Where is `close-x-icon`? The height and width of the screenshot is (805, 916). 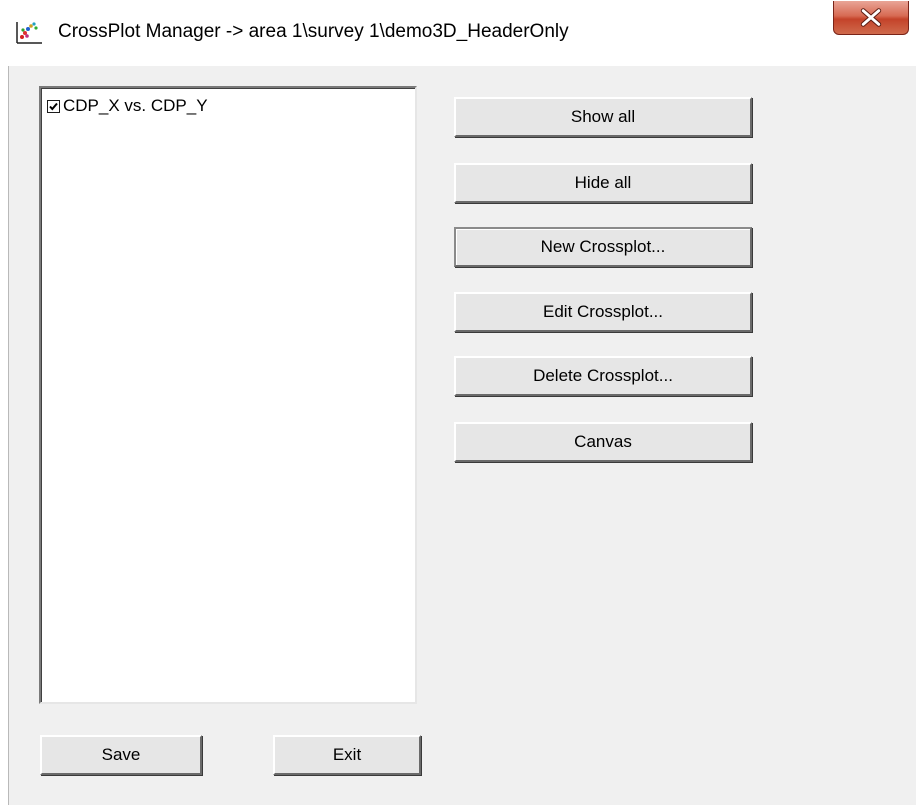
close-x-icon is located at coordinates (871, 17).